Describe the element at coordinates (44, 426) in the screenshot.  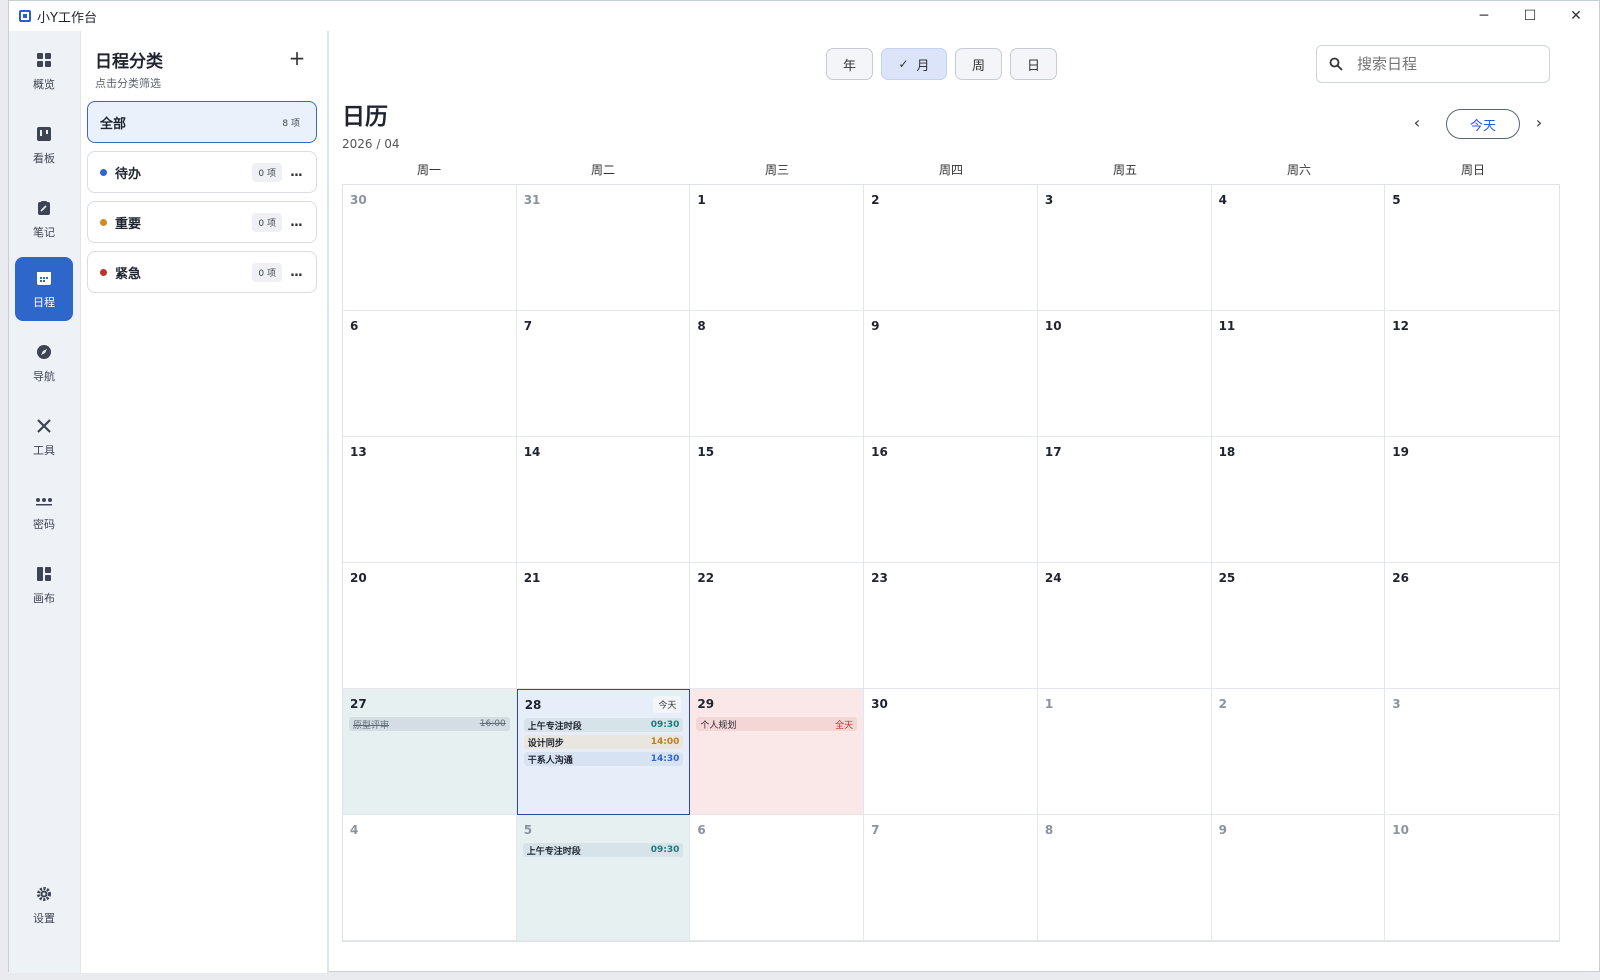
I see `tools-icon` at that location.